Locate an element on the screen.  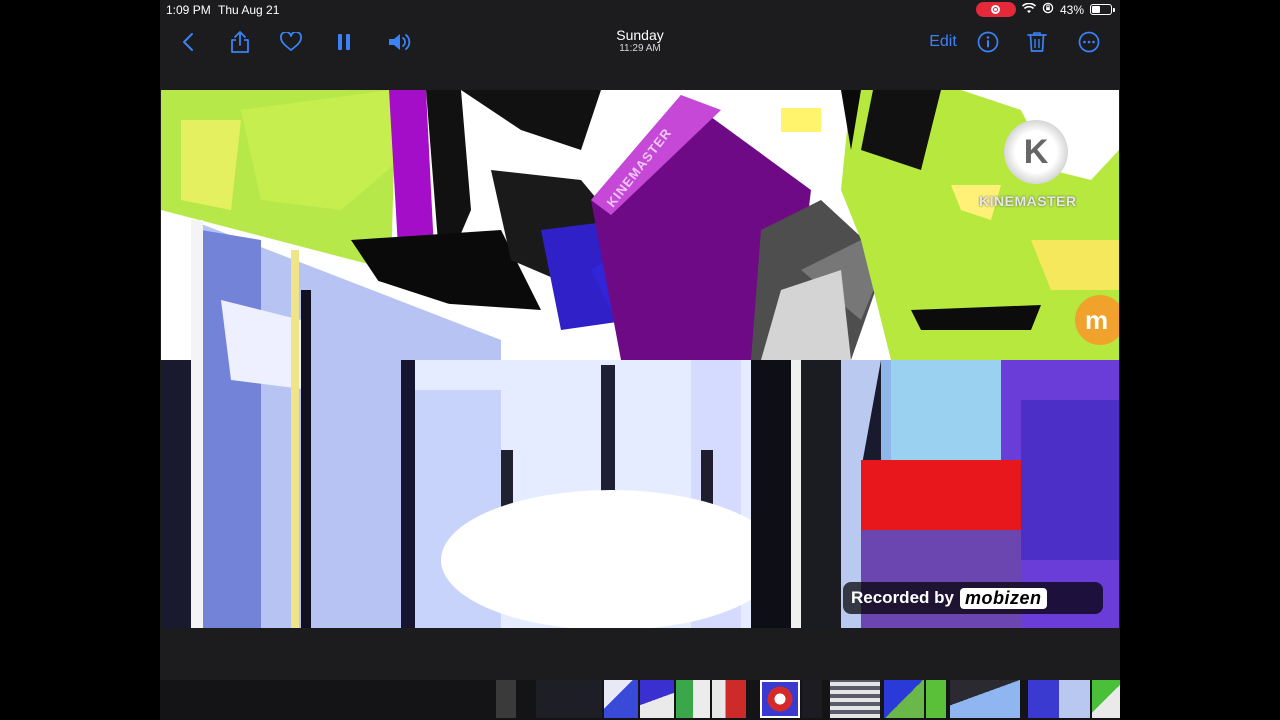
share-icon is located at coordinates (240, 42).